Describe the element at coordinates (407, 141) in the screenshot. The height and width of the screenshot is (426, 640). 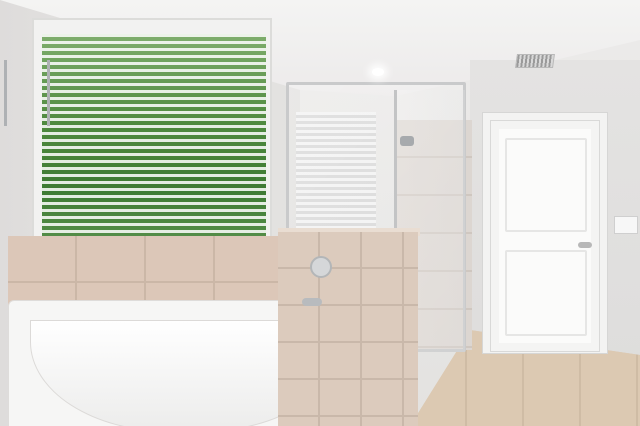
I see `shower-head-icon` at that location.